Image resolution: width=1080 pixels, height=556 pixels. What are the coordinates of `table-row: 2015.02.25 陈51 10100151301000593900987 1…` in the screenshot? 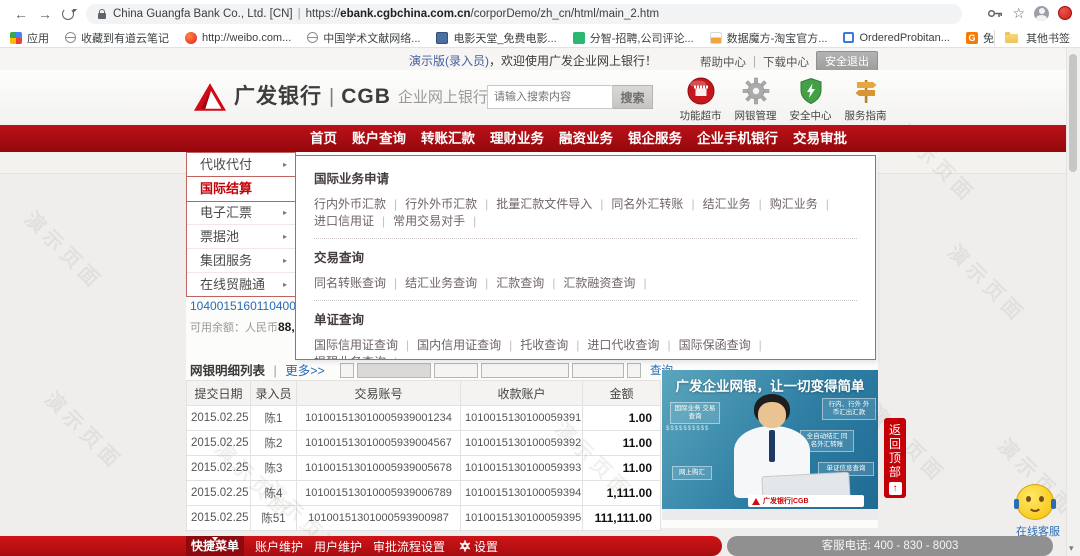 It's located at (423, 518).